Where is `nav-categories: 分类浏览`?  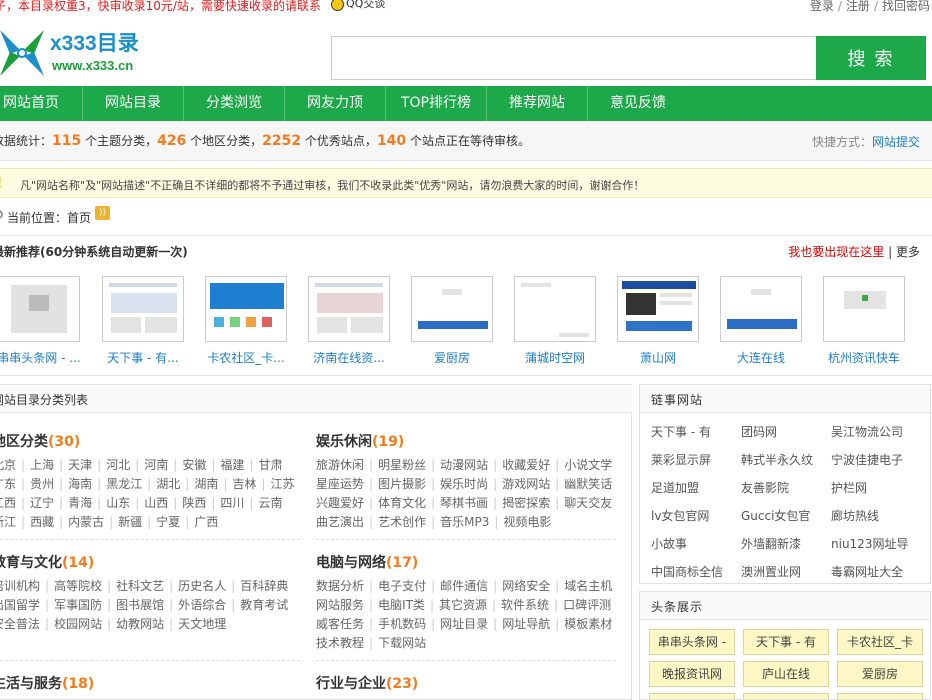
nav-categories: 分类浏览 is located at coordinates (234, 103).